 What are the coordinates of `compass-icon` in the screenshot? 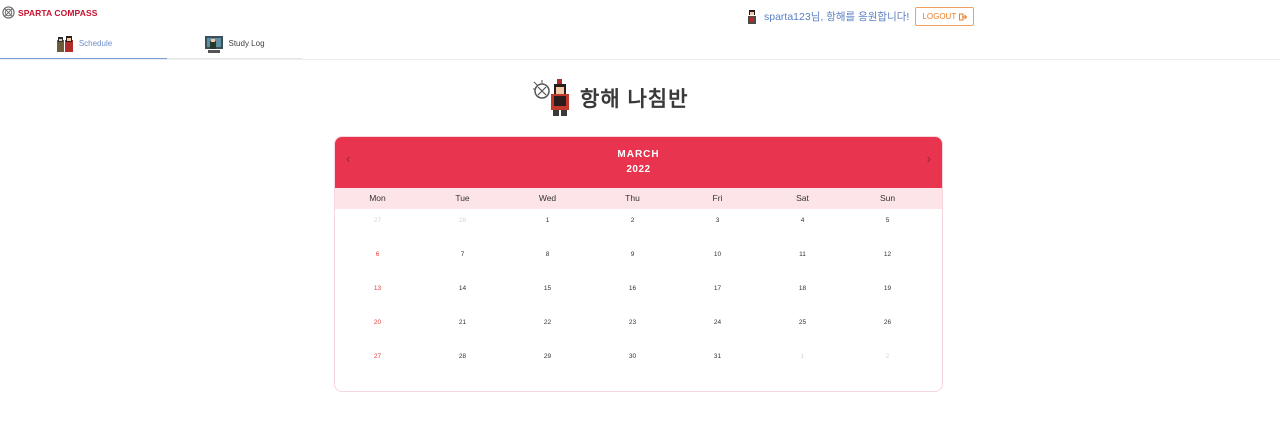 It's located at (8, 12).